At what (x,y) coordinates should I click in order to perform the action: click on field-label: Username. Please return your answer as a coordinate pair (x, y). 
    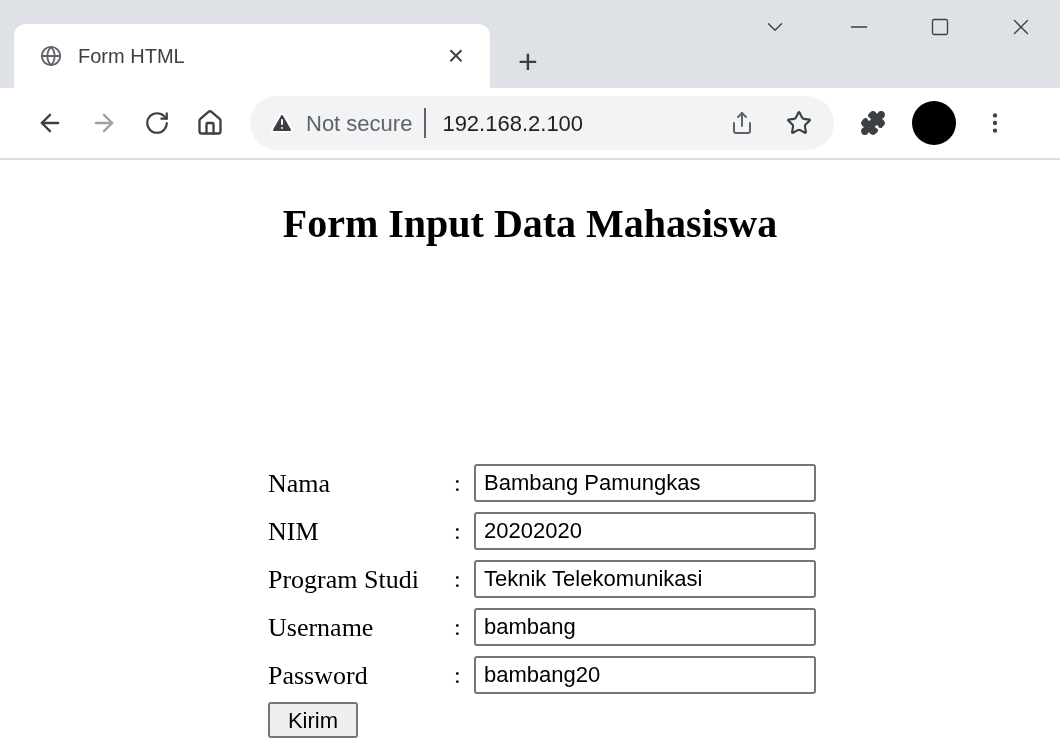
    Looking at the image, I should click on (321, 627).